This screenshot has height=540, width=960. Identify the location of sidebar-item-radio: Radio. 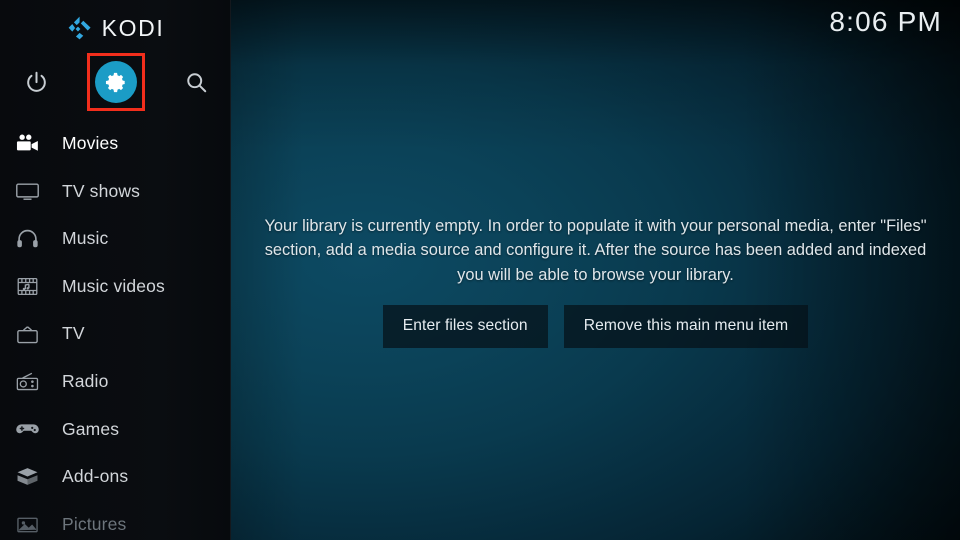
(115, 382).